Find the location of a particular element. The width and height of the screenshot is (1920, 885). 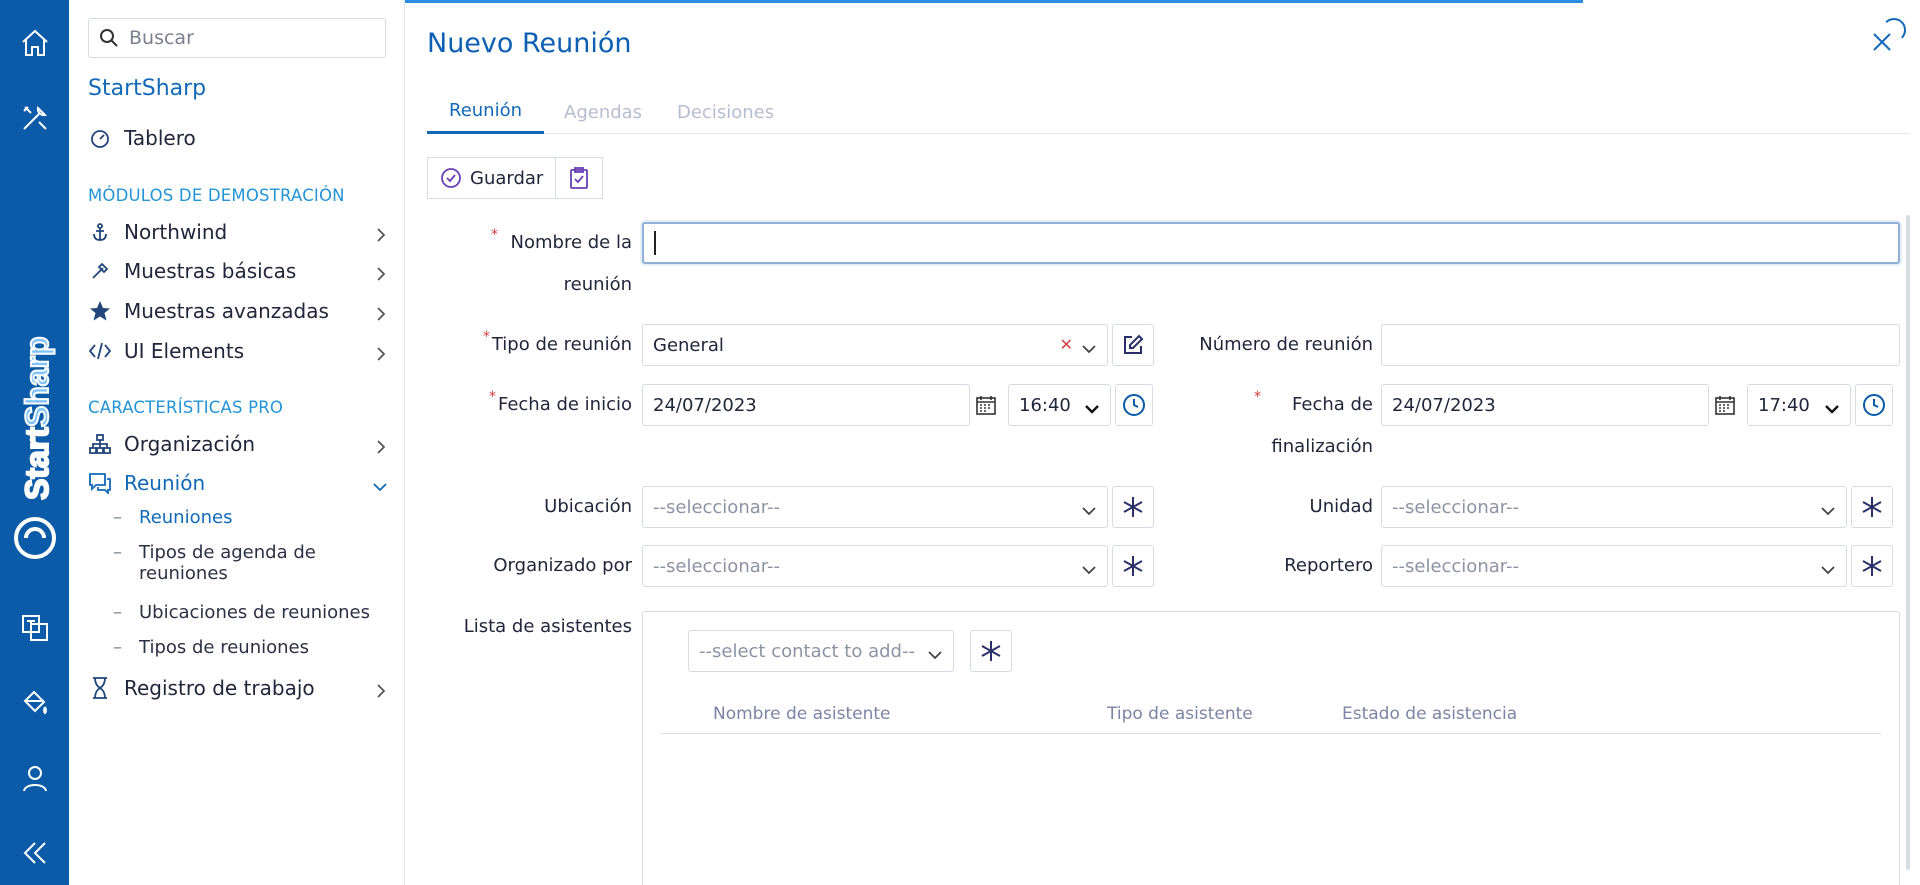

nav-organization-label: Organización is located at coordinates (190, 444).